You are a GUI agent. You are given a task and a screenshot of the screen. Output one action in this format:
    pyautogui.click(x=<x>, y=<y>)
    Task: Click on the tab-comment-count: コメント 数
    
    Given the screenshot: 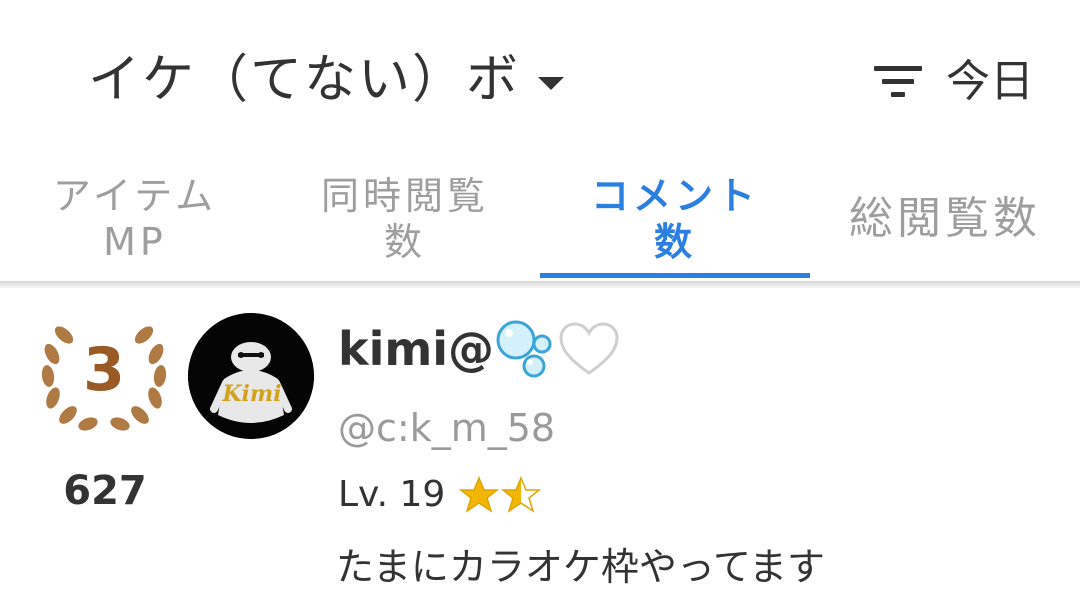 What is the action you would take?
    pyautogui.click(x=675, y=219)
    